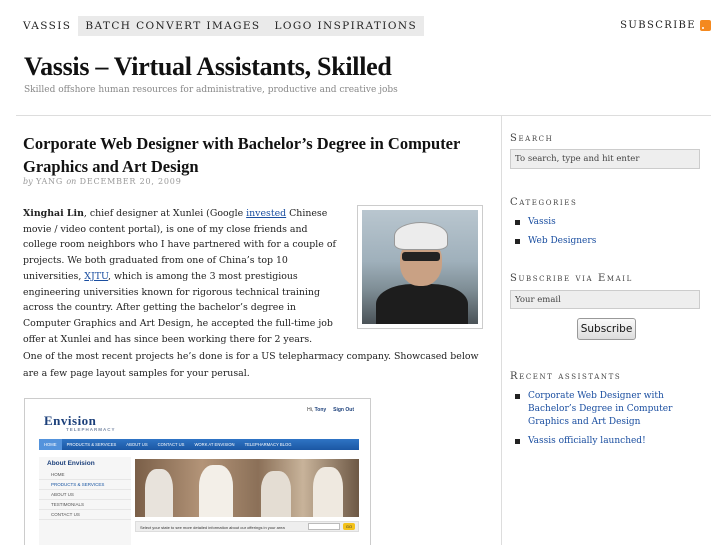  Describe the element at coordinates (330, 410) in the screenshot. I see `sample-greeting: Hi, Tony Sign Out` at that location.